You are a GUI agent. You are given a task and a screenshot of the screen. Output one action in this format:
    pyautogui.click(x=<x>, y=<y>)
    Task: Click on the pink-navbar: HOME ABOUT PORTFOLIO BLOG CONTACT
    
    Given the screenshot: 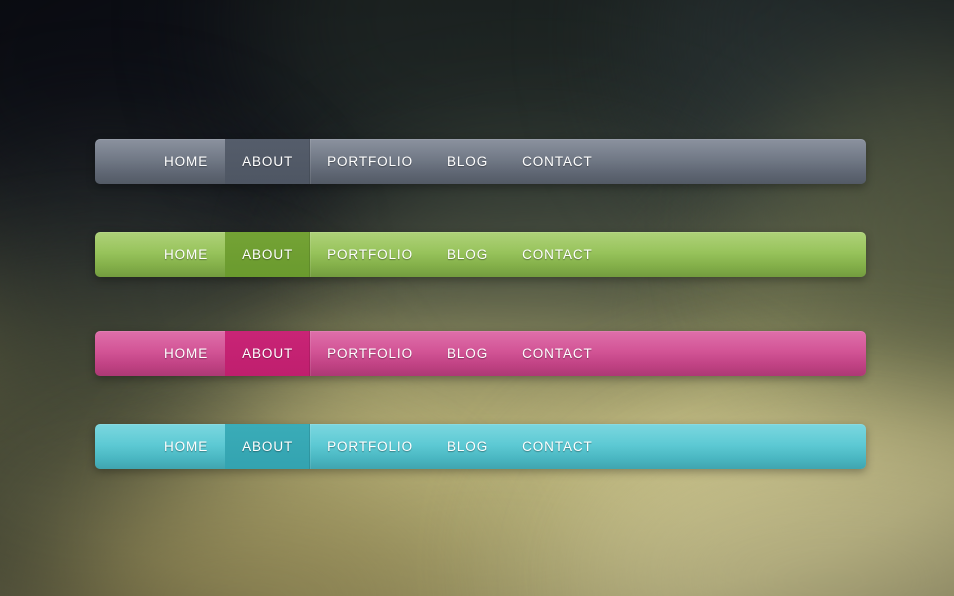 What is the action you would take?
    pyautogui.click(x=480, y=353)
    